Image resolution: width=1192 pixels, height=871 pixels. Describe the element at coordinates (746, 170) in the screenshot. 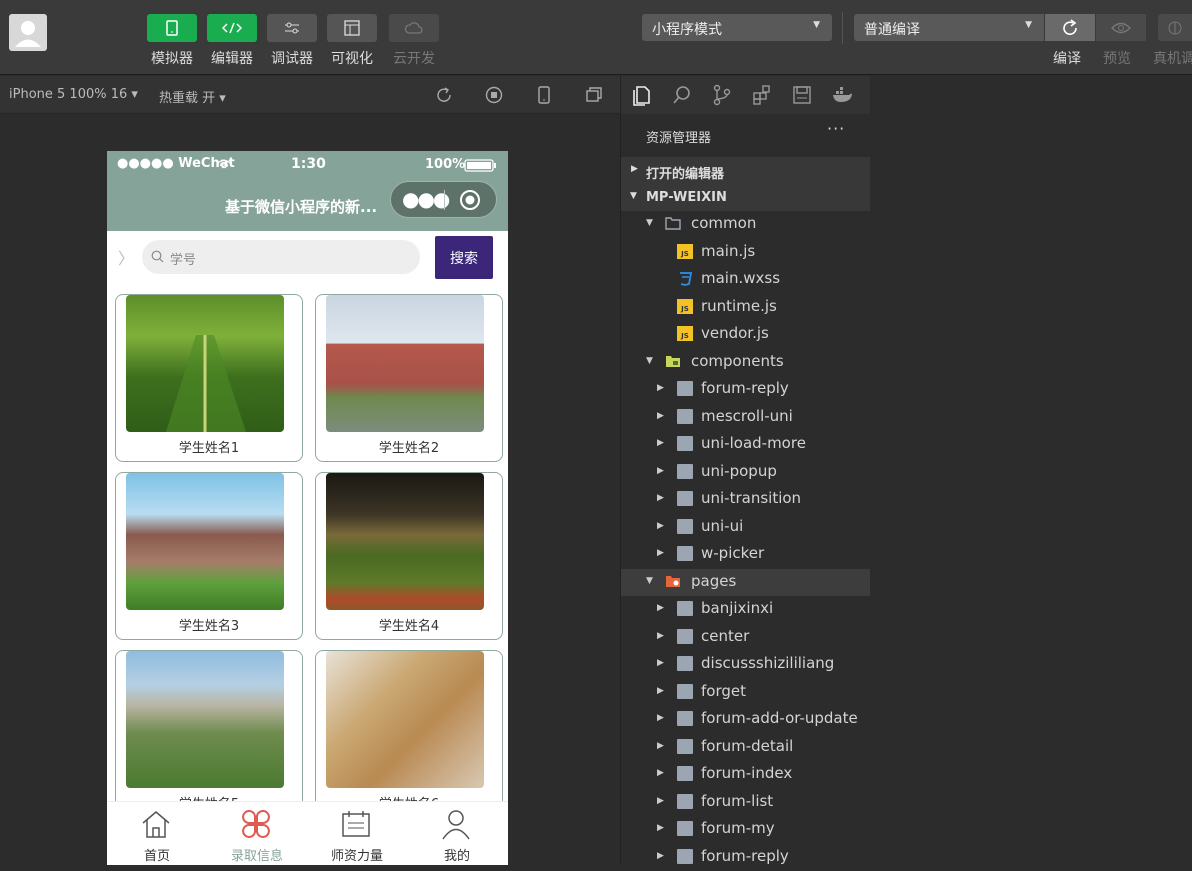

I see `open-editors-section: ▶ 打开的编辑器` at that location.